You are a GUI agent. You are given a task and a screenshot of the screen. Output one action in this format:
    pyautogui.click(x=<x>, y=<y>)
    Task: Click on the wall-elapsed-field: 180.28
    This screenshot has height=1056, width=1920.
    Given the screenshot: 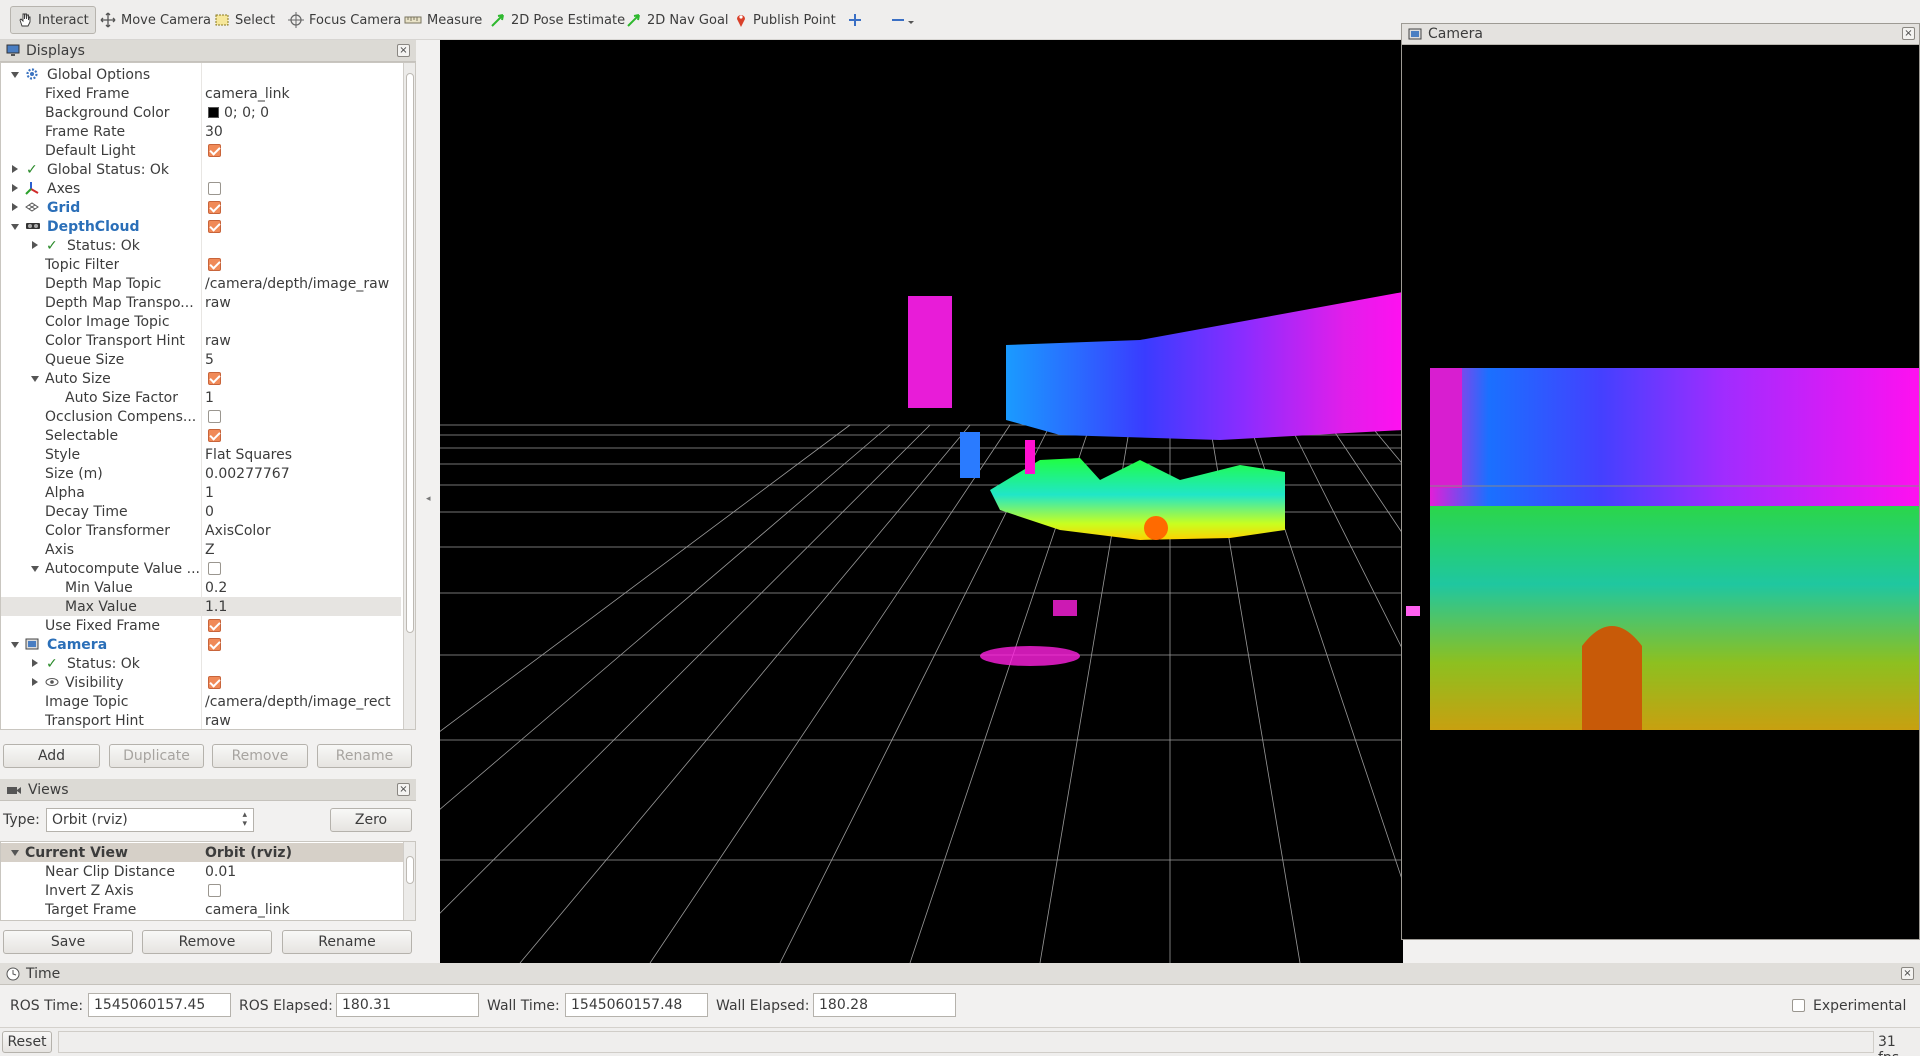 What is the action you would take?
    pyautogui.click(x=884, y=1005)
    